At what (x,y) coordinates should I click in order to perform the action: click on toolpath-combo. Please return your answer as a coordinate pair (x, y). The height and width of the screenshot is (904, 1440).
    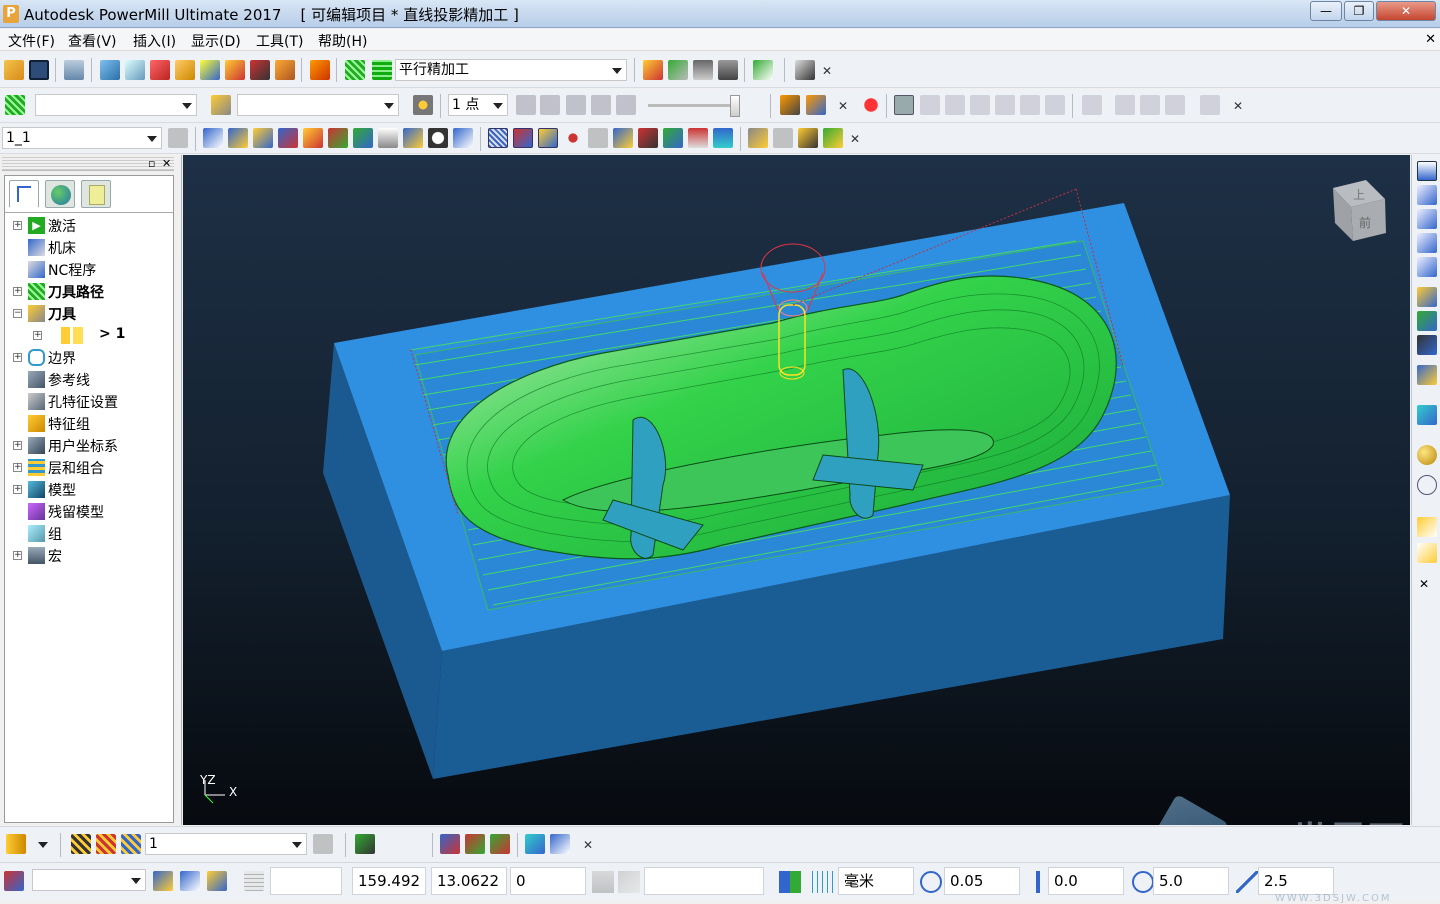
    Looking at the image, I should click on (116, 105).